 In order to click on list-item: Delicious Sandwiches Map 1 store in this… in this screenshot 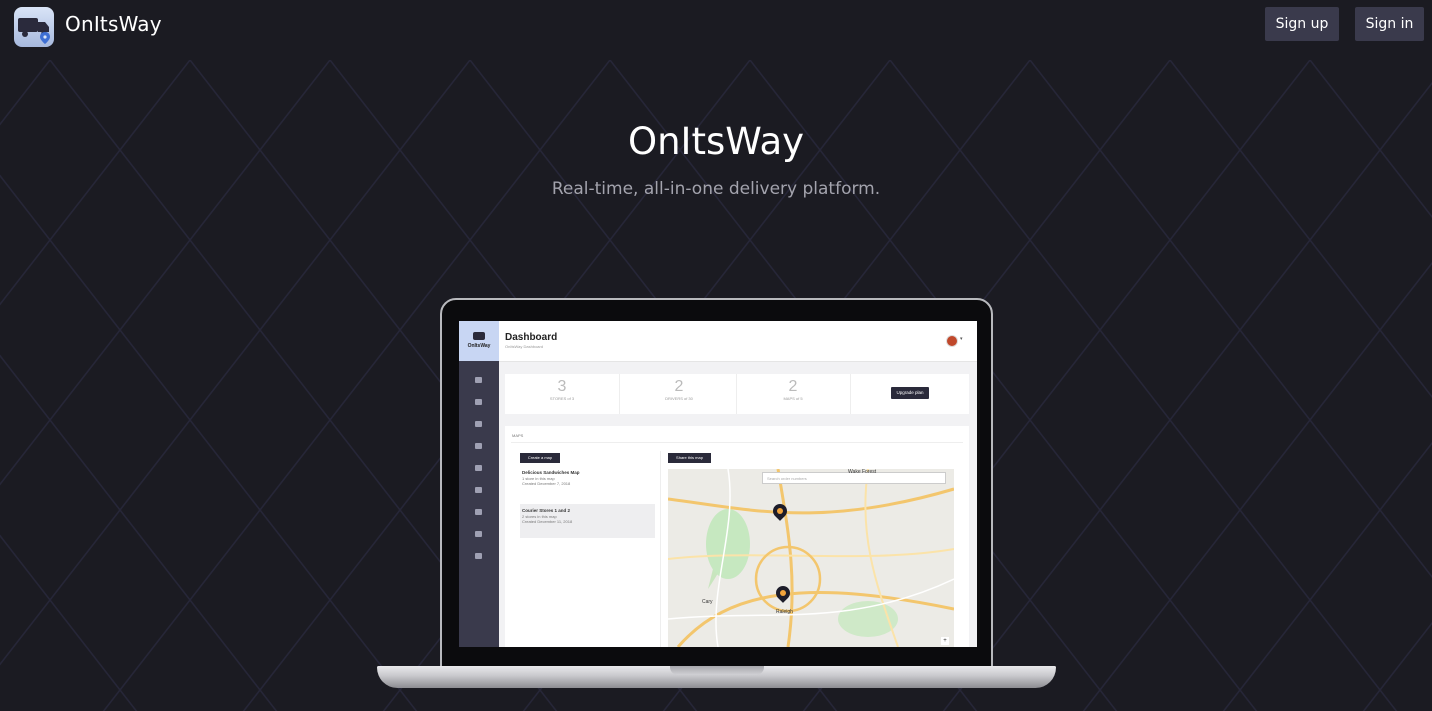, I will do `click(587, 483)`.